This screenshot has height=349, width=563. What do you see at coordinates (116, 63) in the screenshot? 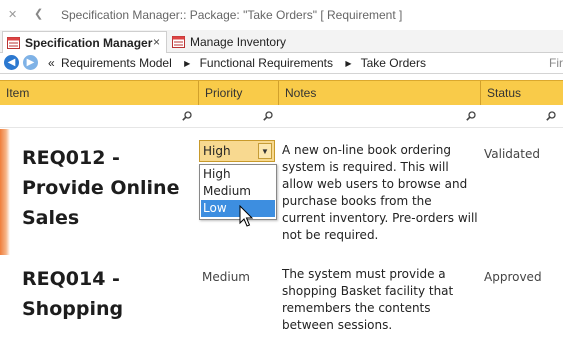
I see `breadcrumb-item: Requirements Model` at bounding box center [116, 63].